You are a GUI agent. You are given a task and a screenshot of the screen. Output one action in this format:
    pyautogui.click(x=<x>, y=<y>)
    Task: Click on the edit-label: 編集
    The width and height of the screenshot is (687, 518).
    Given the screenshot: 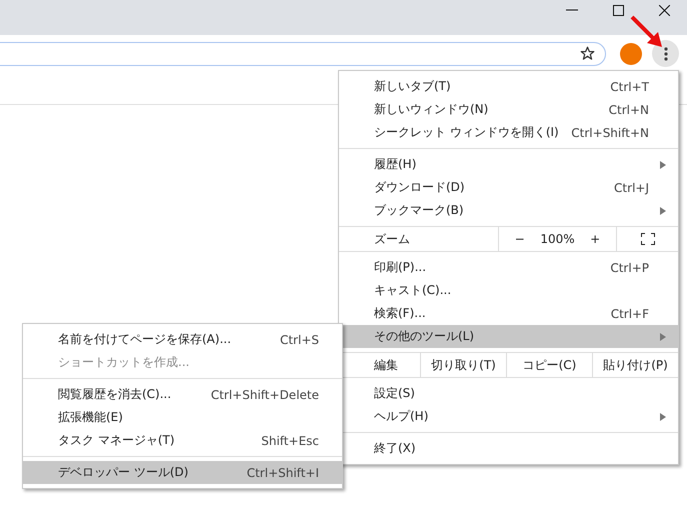 What is the action you would take?
    pyautogui.click(x=386, y=365)
    